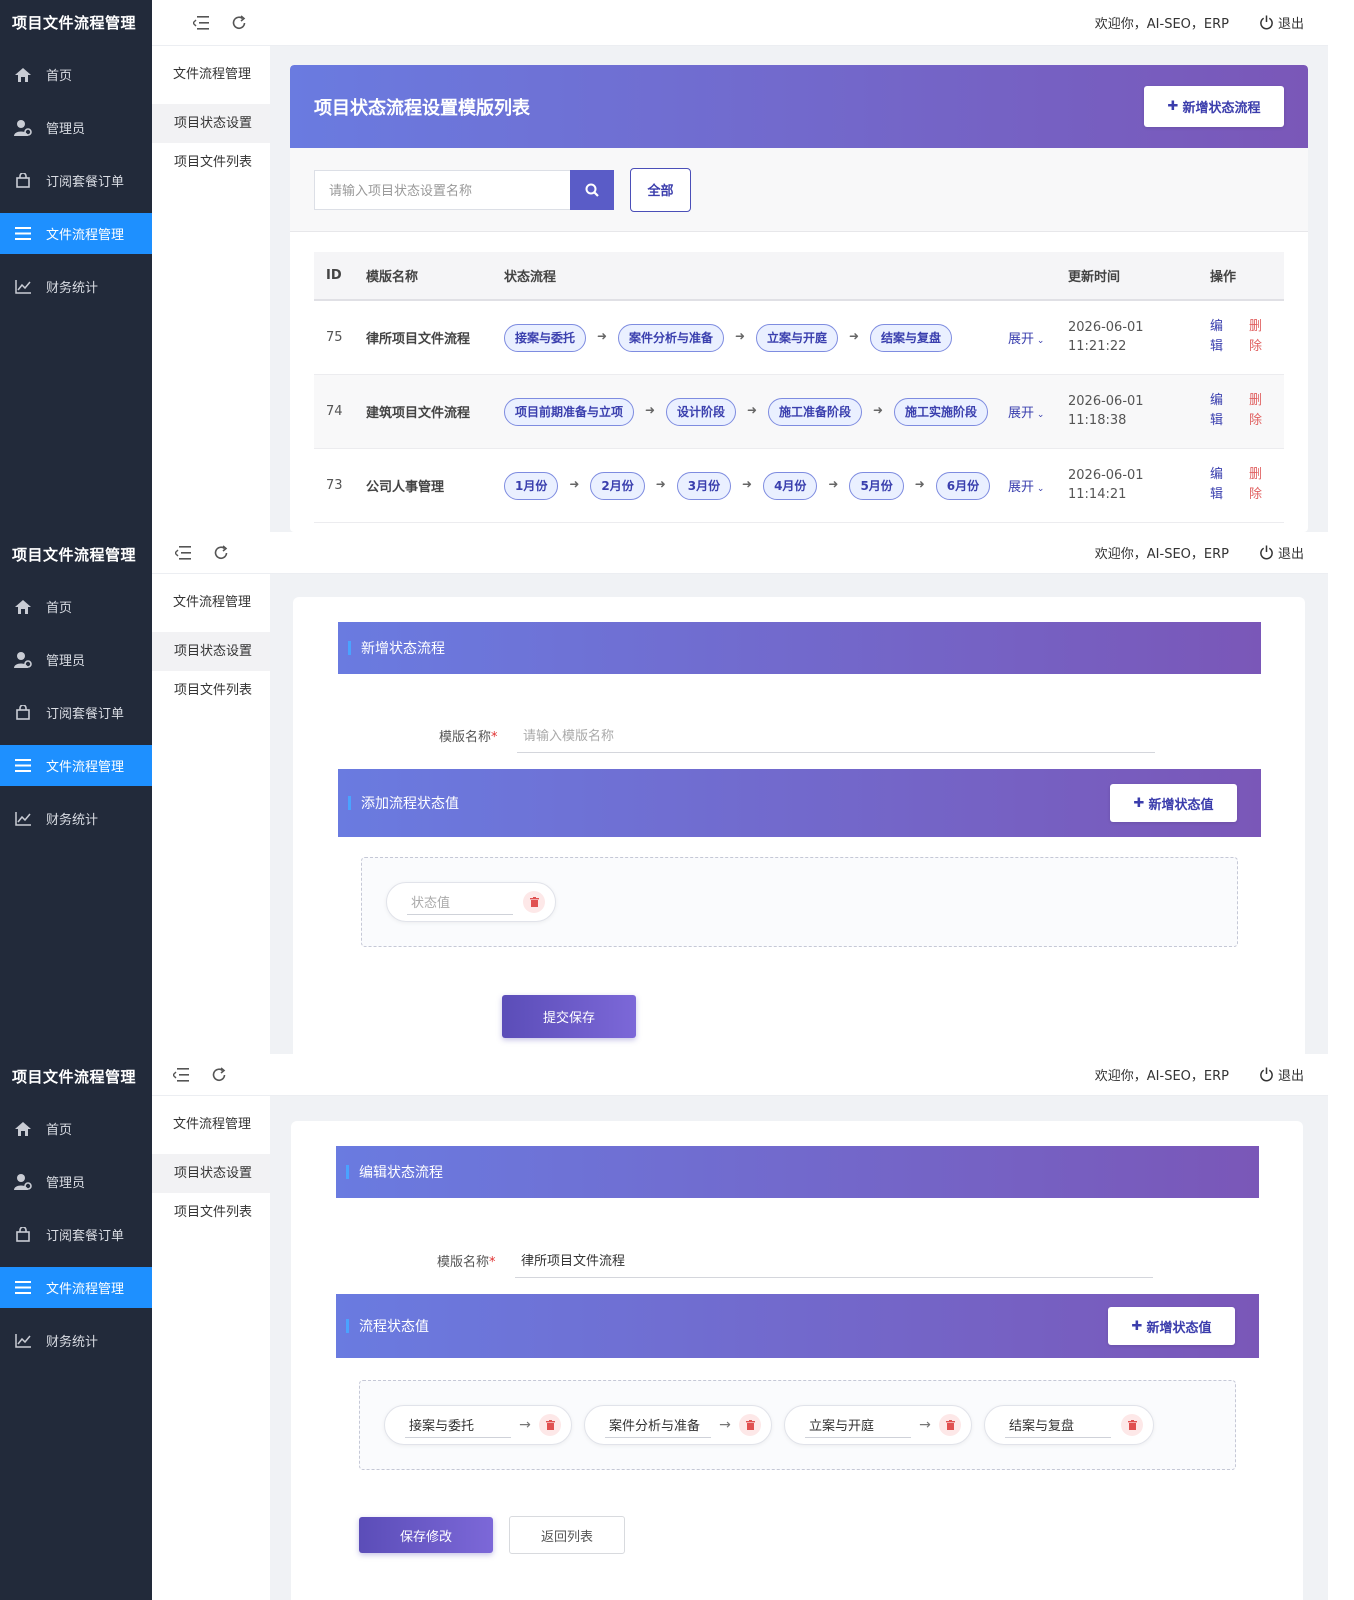  What do you see at coordinates (468, 735) in the screenshot?
I see `template-name-label: 模版名称*` at bounding box center [468, 735].